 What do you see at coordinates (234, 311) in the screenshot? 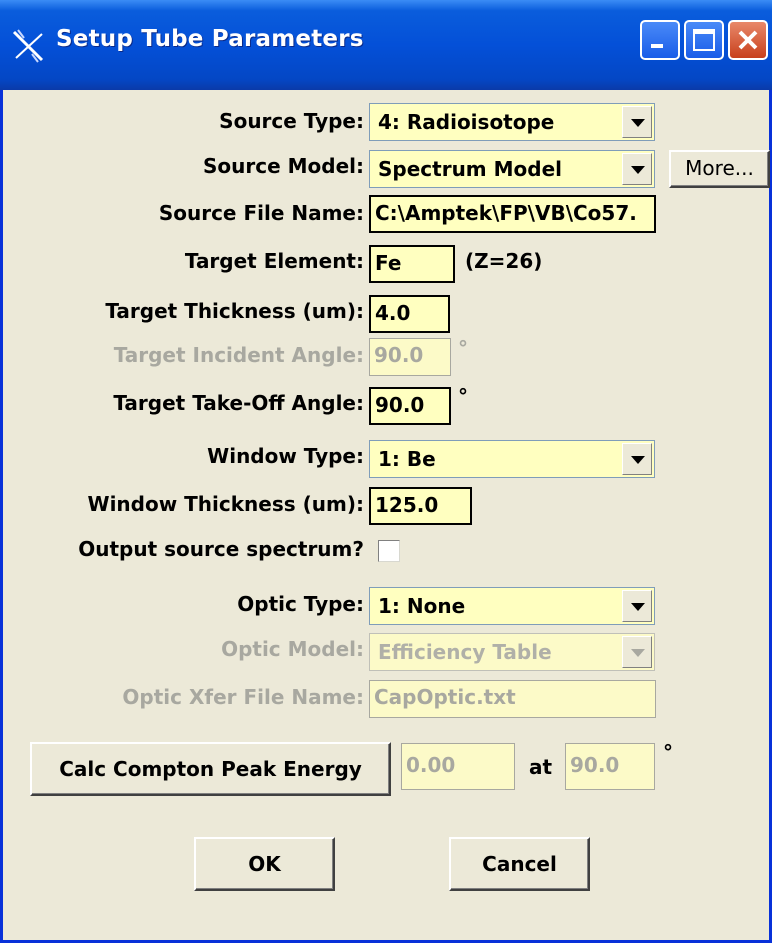
I see `target-thickness-label: Target Thickness (um):` at bounding box center [234, 311].